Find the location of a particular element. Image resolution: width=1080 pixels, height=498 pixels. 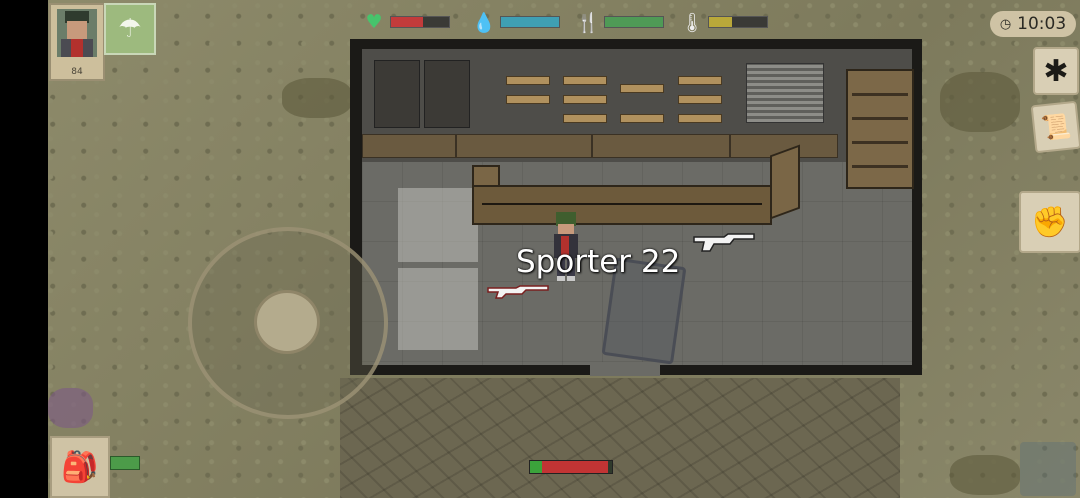

grab-button: ✊ is located at coordinates (1049, 222).